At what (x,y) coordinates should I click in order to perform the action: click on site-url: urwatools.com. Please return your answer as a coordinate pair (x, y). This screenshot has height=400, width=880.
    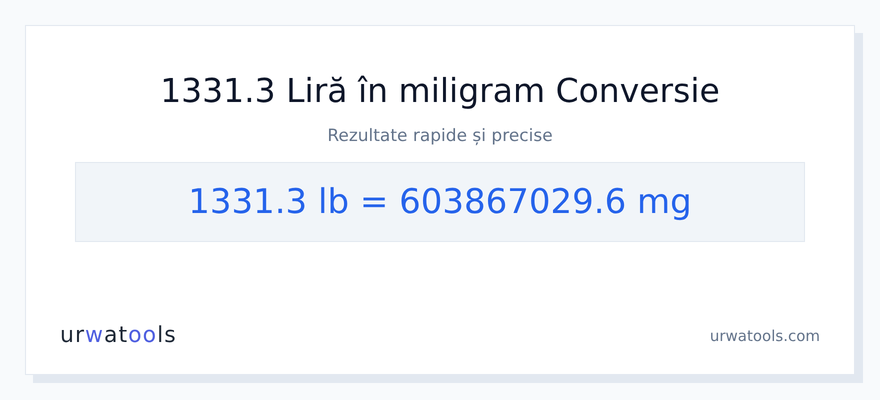
    Looking at the image, I should click on (765, 335).